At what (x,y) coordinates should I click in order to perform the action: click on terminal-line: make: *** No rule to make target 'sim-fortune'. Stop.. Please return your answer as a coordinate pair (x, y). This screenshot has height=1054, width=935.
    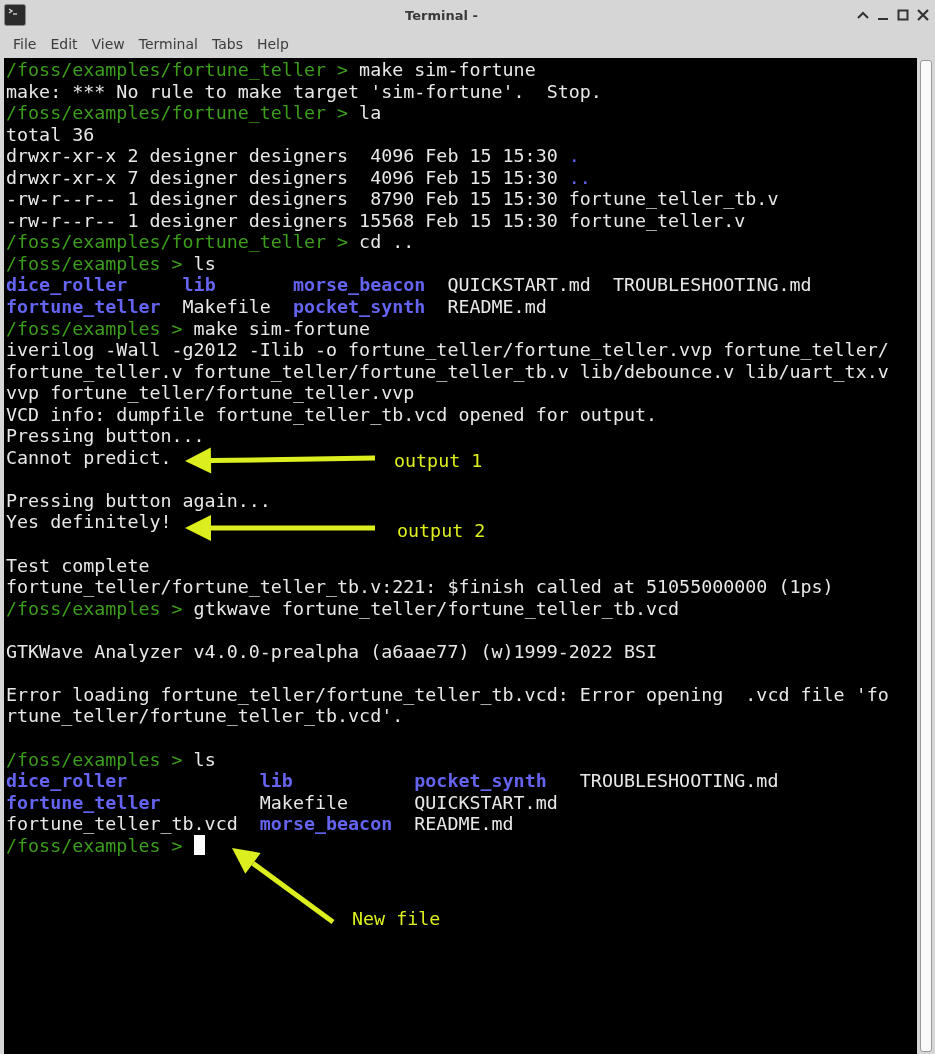
    Looking at the image, I should click on (304, 91).